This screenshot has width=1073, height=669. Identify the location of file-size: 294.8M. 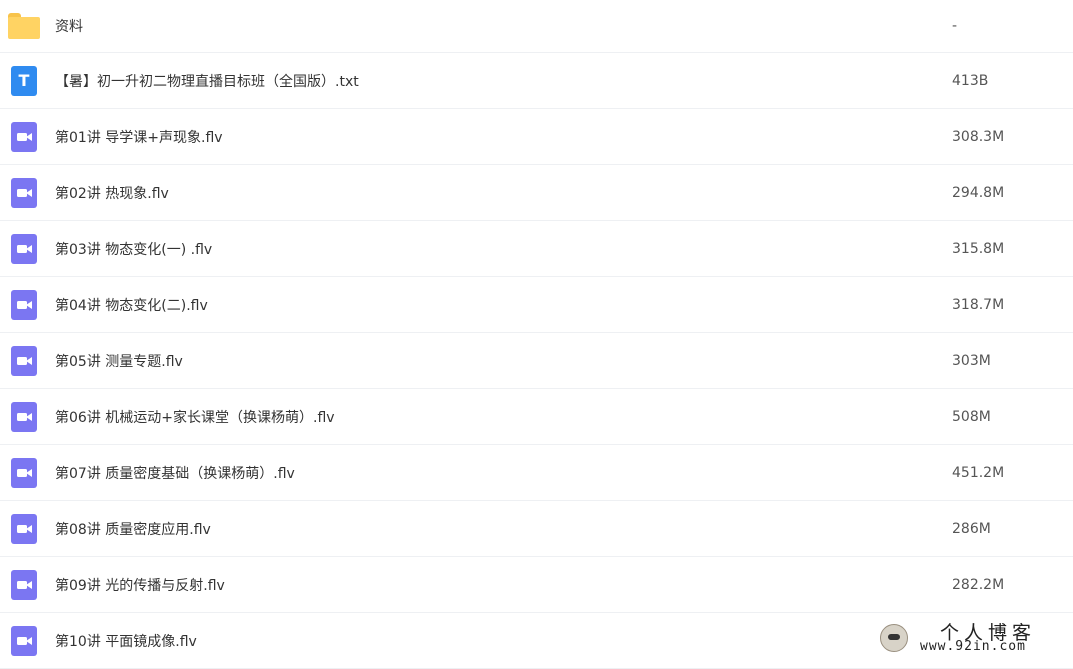
(978, 192).